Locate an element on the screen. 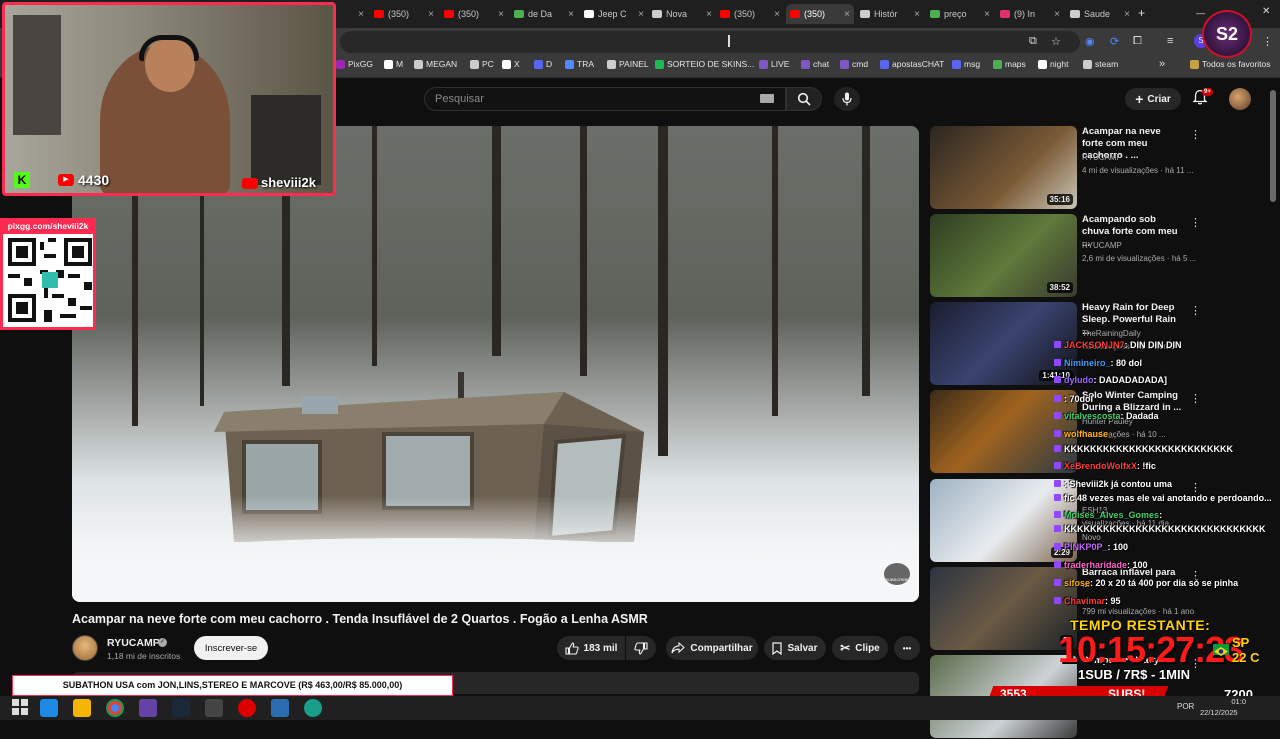  clock-time: 01:0 is located at coordinates (1229, 701).